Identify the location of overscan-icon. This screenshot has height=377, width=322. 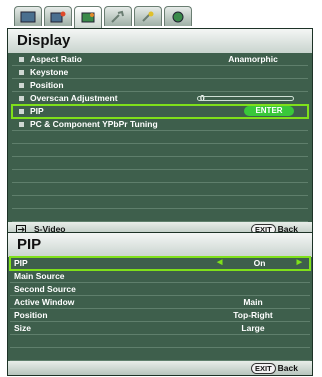
(21, 98).